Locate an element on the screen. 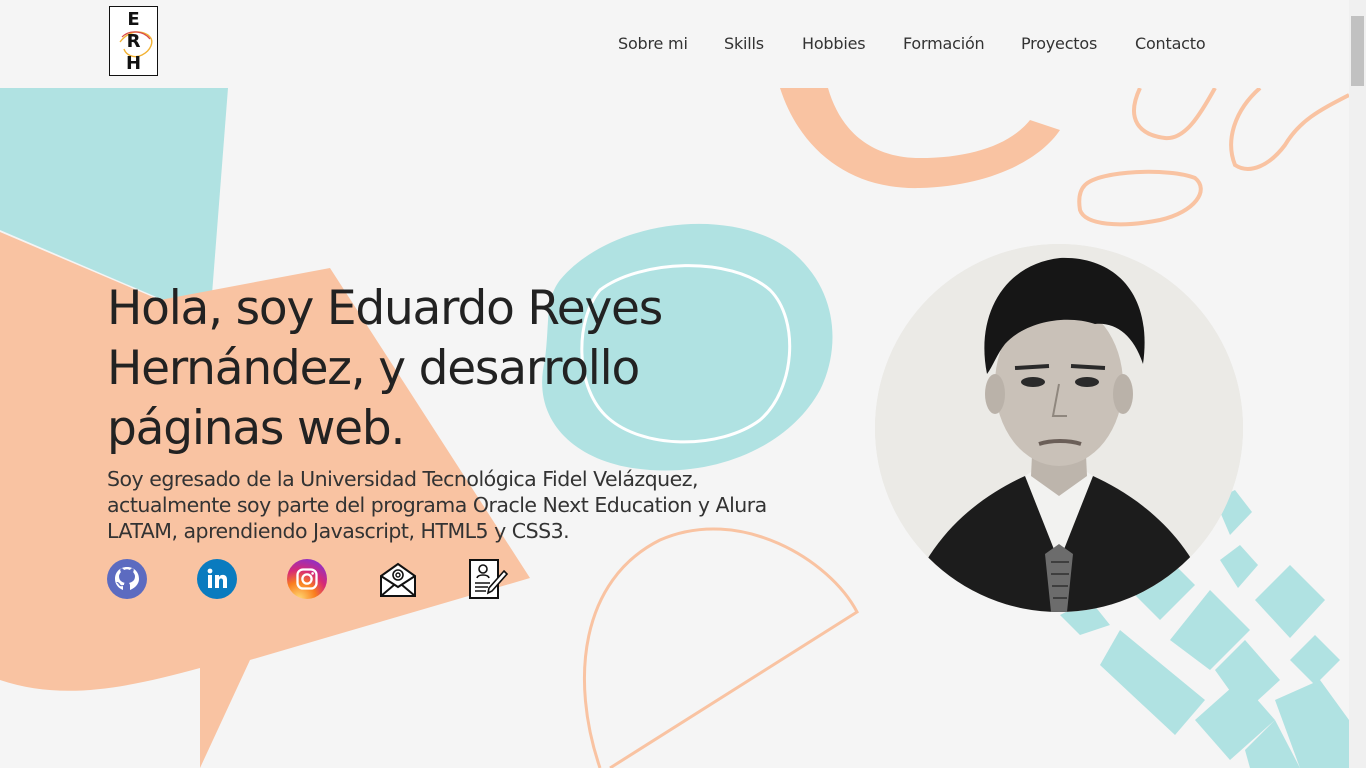  linkedin-icon is located at coordinates (217, 579).